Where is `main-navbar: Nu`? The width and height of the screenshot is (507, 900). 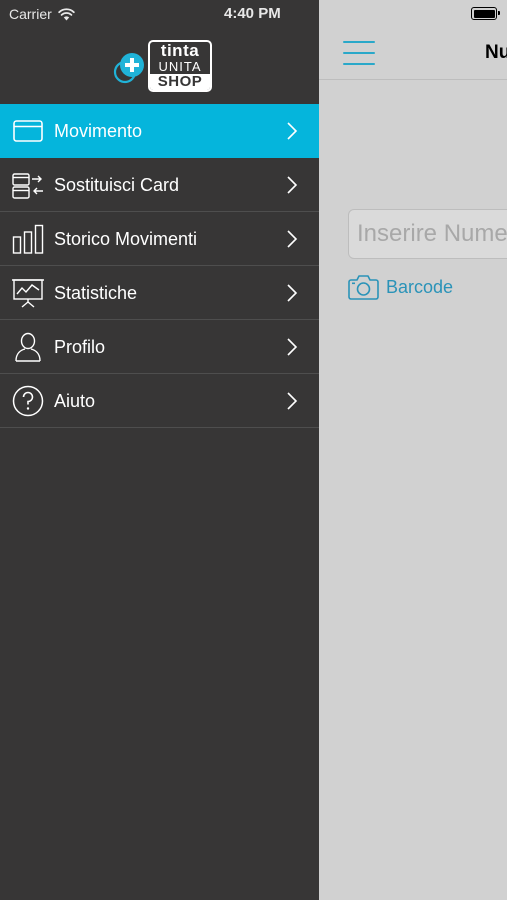 main-navbar: Nu is located at coordinates (413, 54).